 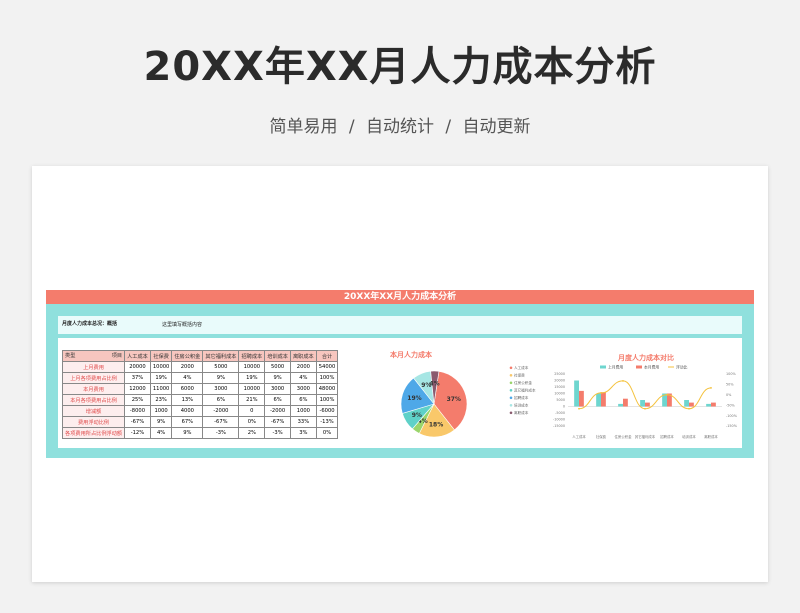 I want to click on table-row: 增减额 -8000 1000 4000 -2000 0 -2000 1000 -6000, so click(x=200, y=411).